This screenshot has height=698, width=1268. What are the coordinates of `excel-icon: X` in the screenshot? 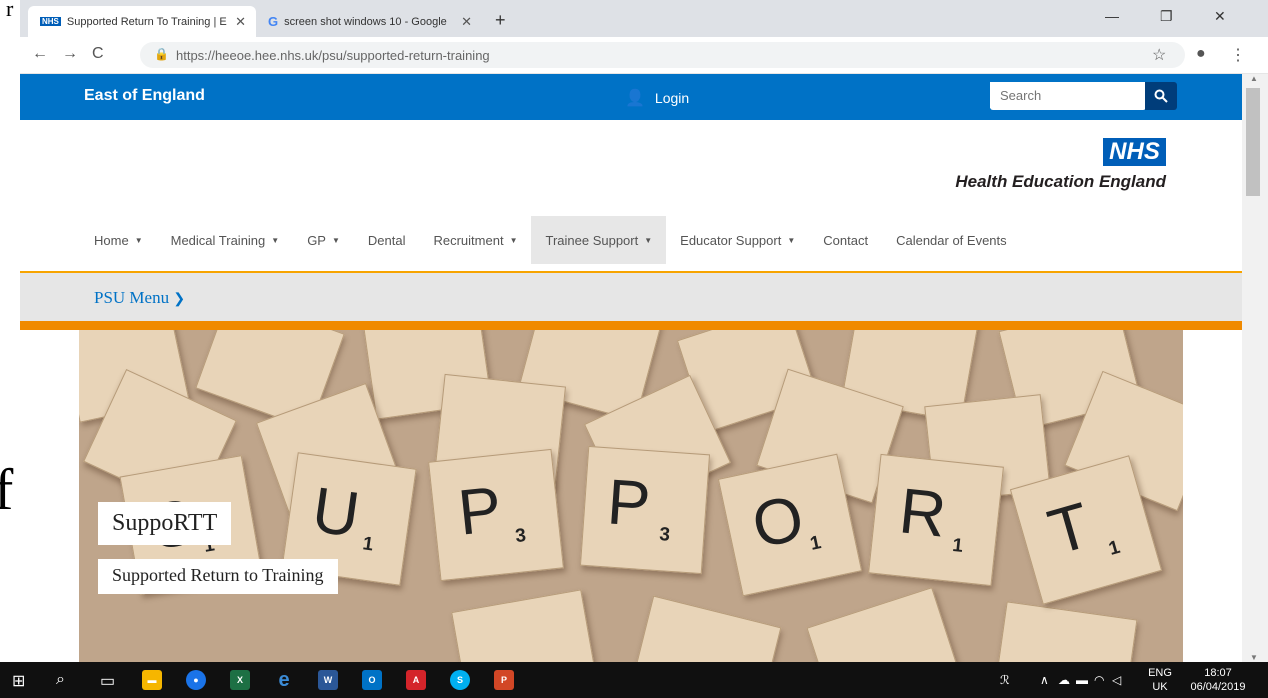 It's located at (240, 680).